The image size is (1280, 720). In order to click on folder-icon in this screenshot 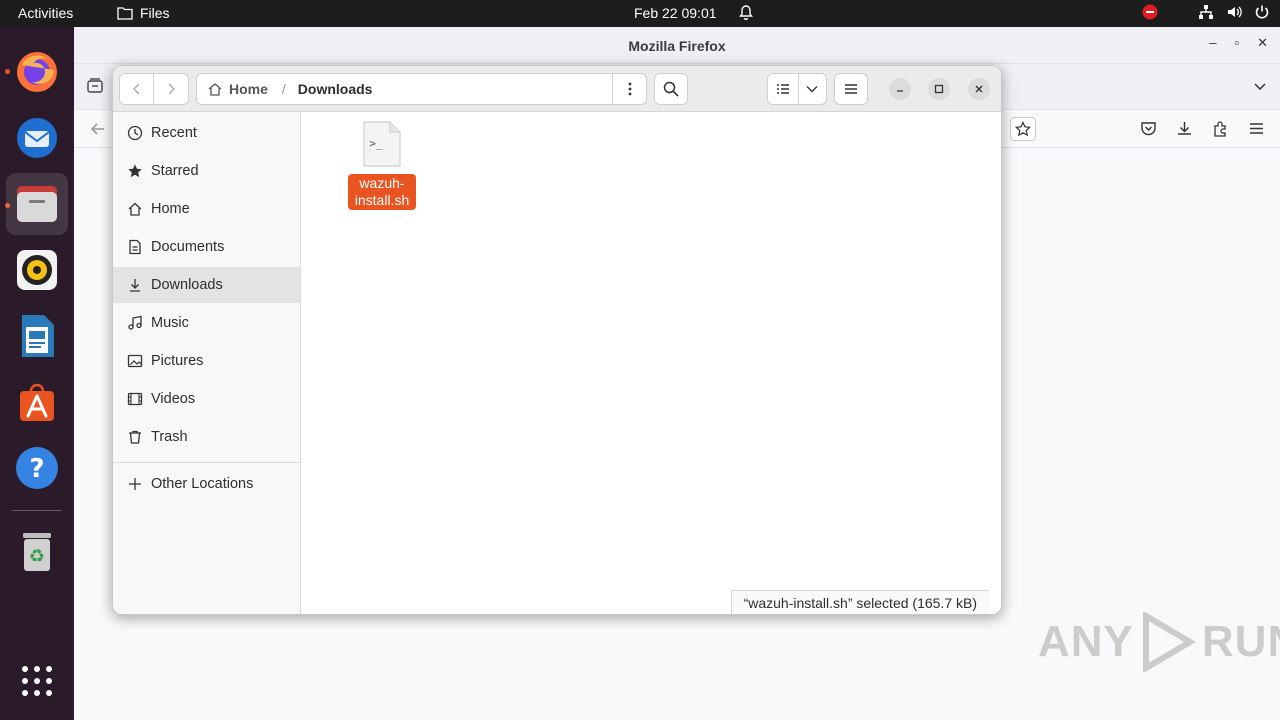, I will do `click(125, 13)`.